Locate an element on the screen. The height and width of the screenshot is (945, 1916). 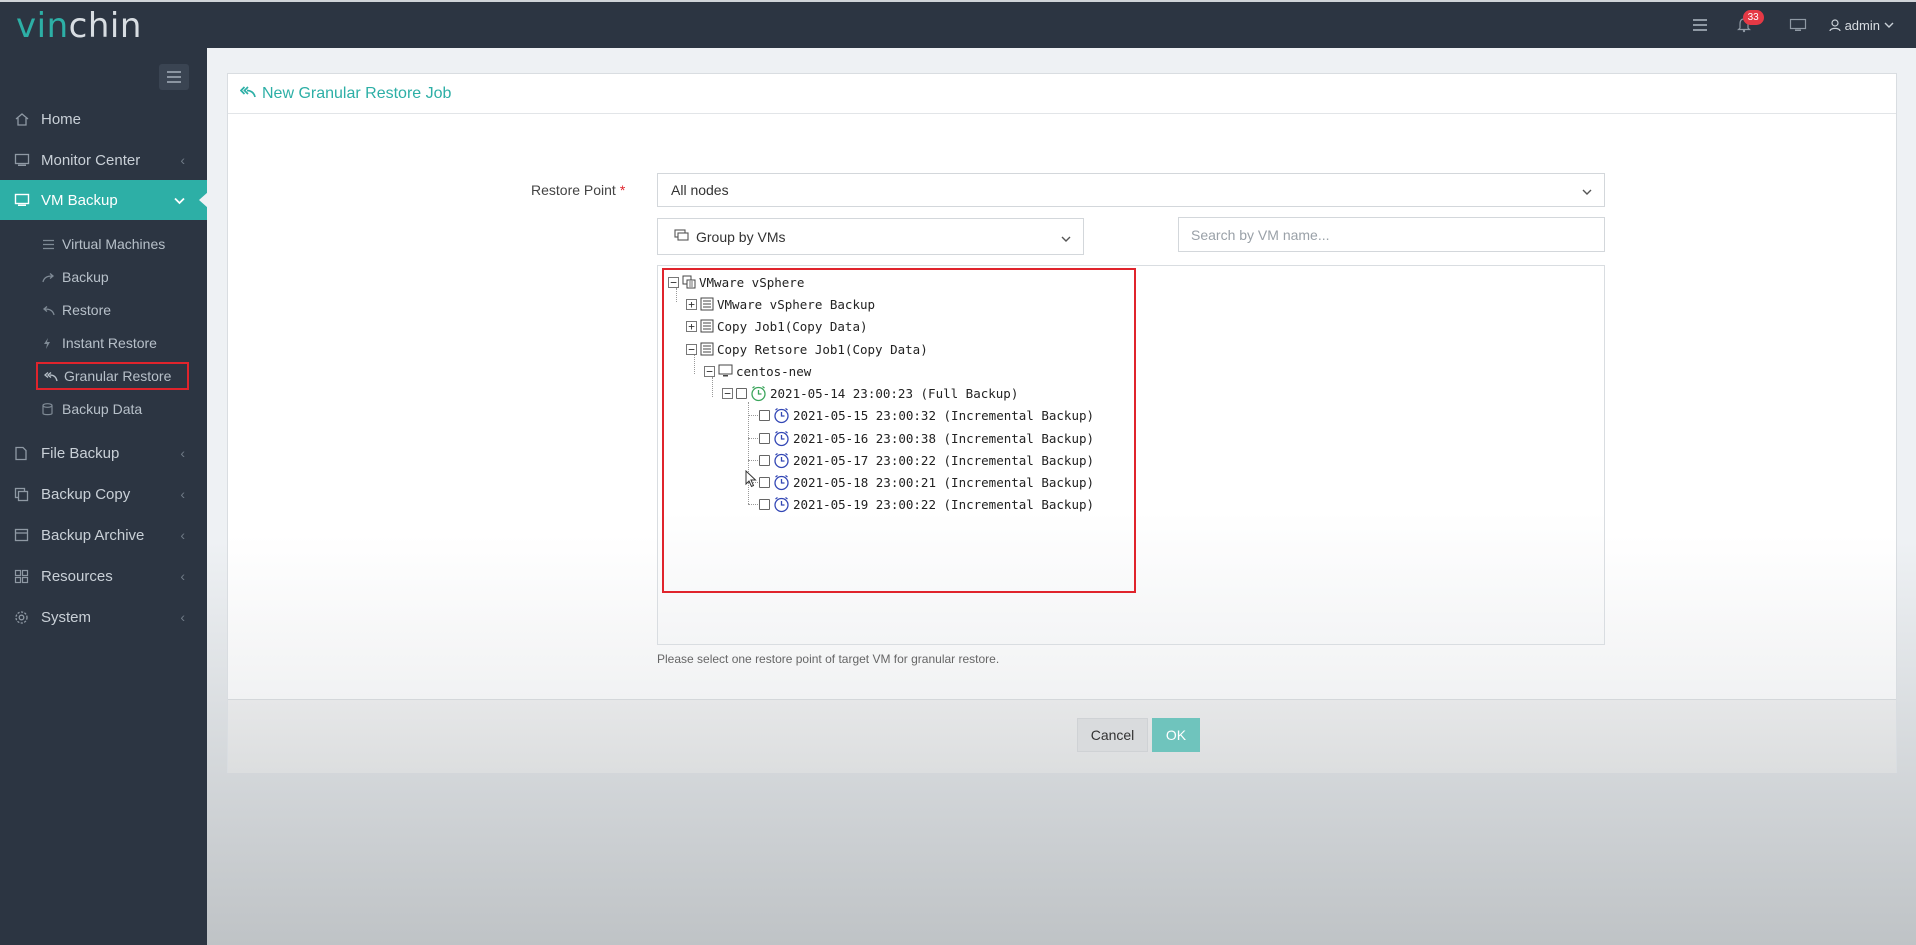
sidebar-item-system: System ‹ is located at coordinates (103, 617).